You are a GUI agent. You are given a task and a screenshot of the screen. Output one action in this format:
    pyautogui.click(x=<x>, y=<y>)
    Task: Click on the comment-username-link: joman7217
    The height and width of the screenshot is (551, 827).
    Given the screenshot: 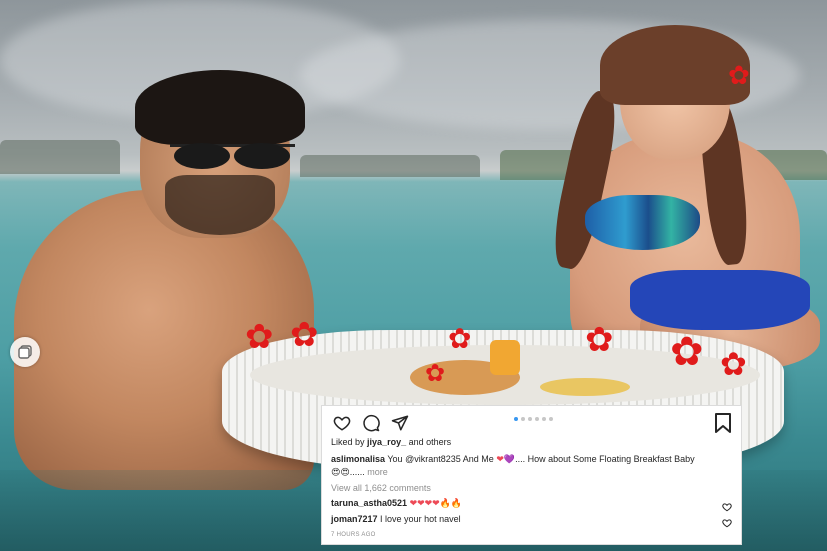 What is the action you would take?
    pyautogui.click(x=354, y=519)
    